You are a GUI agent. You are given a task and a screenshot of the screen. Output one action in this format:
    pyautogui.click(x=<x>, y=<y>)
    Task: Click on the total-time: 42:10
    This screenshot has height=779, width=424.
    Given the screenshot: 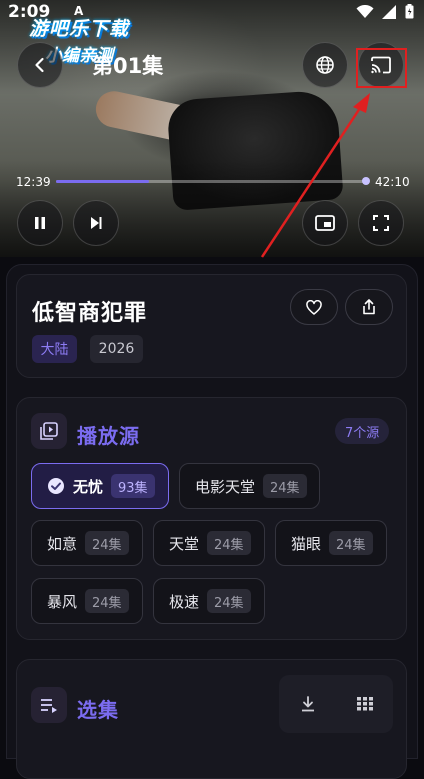 What is the action you would take?
    pyautogui.click(x=392, y=182)
    